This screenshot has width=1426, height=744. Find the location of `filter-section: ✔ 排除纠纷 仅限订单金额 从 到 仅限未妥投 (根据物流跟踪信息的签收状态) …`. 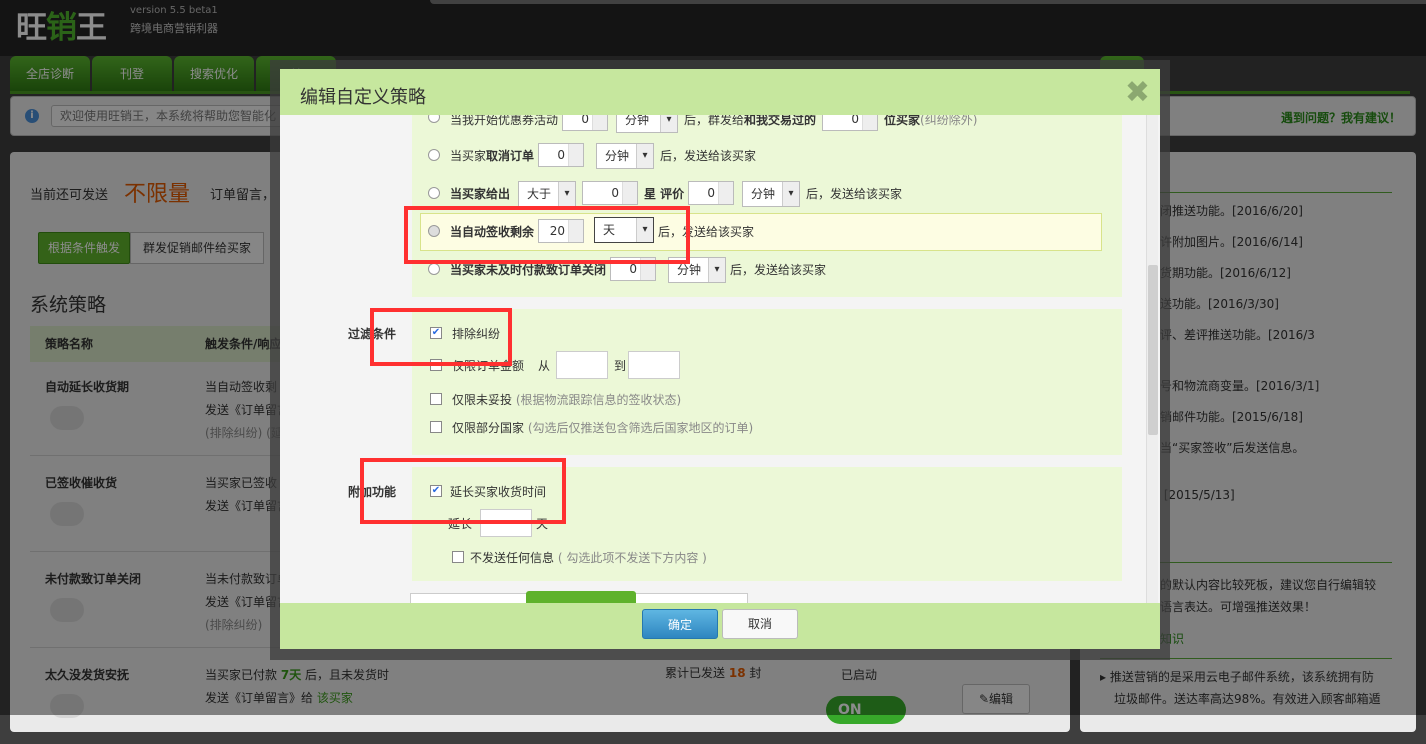

filter-section: ✔ 排除纠纷 仅限订单金额 从 到 仅限未妥投 (根据物流跟踪信息的签收状态) … is located at coordinates (767, 382).